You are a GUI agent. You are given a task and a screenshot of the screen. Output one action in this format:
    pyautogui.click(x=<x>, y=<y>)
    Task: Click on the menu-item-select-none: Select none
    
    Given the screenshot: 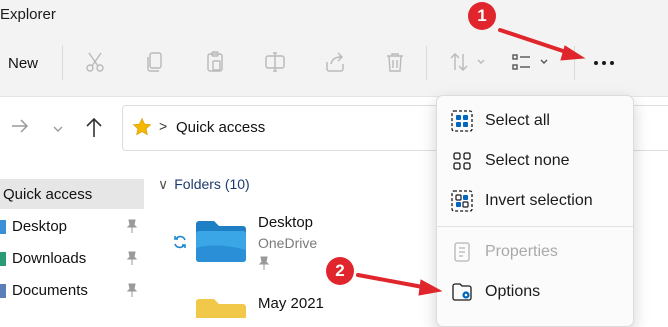 What is the action you would take?
    pyautogui.click(x=535, y=160)
    